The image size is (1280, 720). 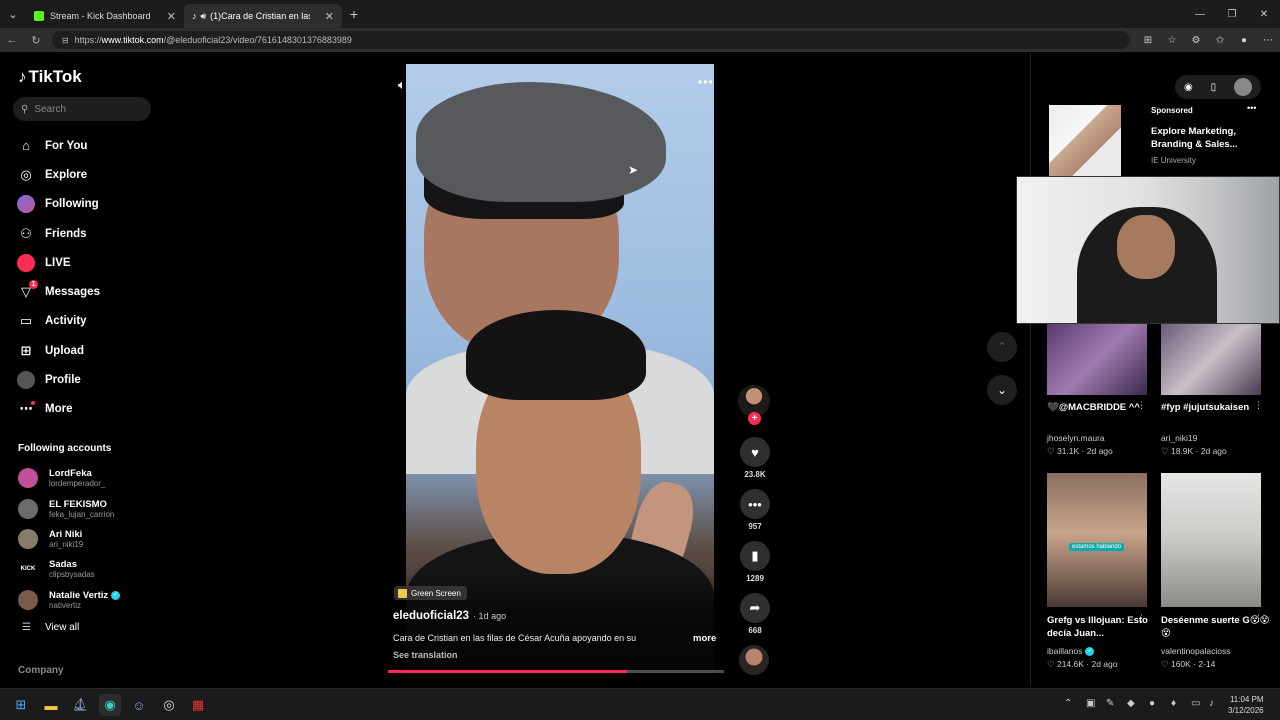 I want to click on nav-more: ⋯ More, so click(x=58, y=409).